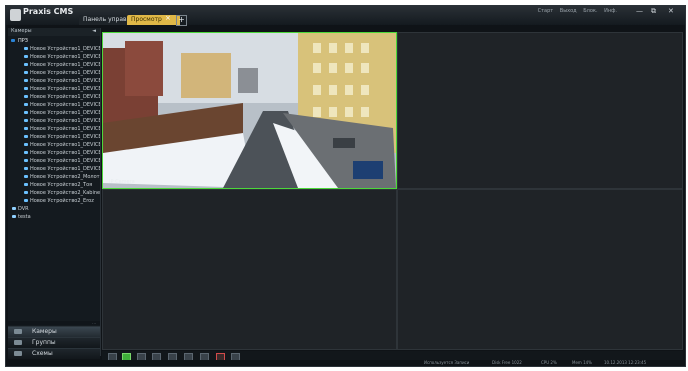  I want to click on sidebar-tab-groups: Группы, so click(54, 342).